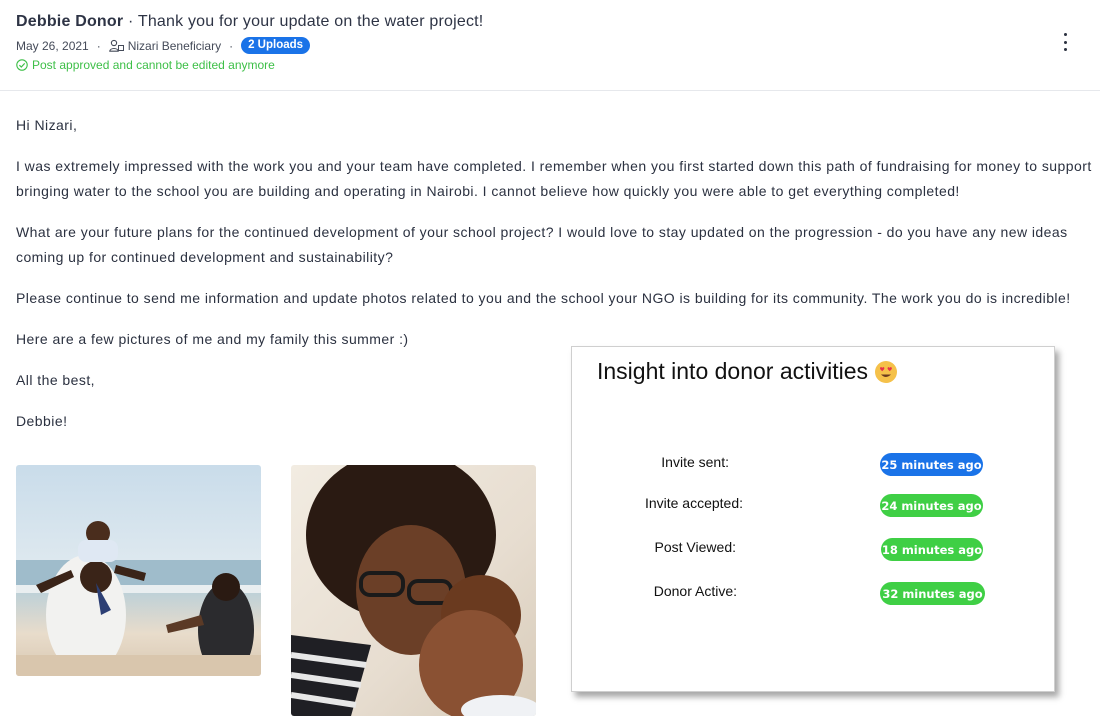 The height and width of the screenshot is (716, 1100). I want to click on beach-family-photo, so click(138, 570).